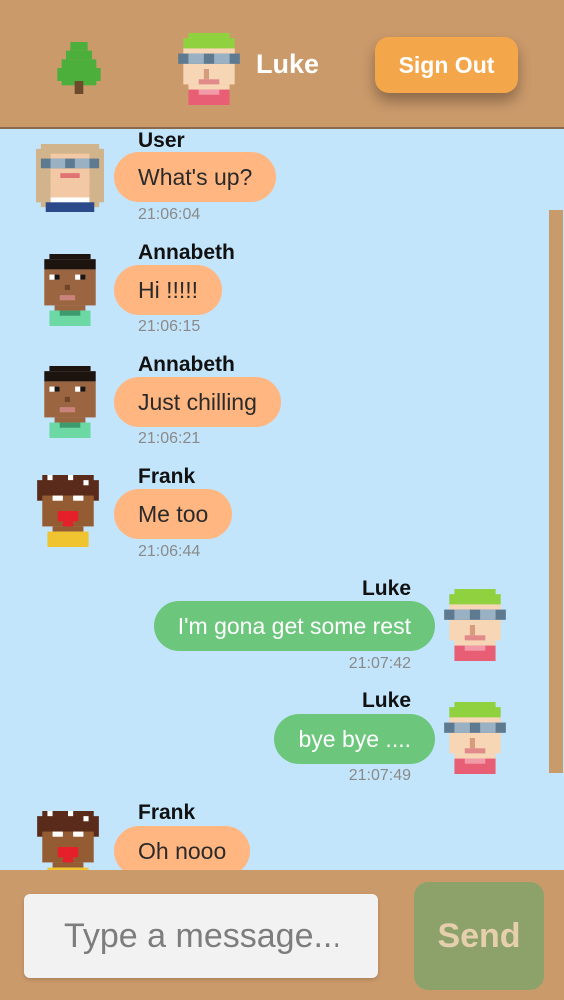  Describe the element at coordinates (182, 848) in the screenshot. I see `message-bubble: Oh nooo` at that location.